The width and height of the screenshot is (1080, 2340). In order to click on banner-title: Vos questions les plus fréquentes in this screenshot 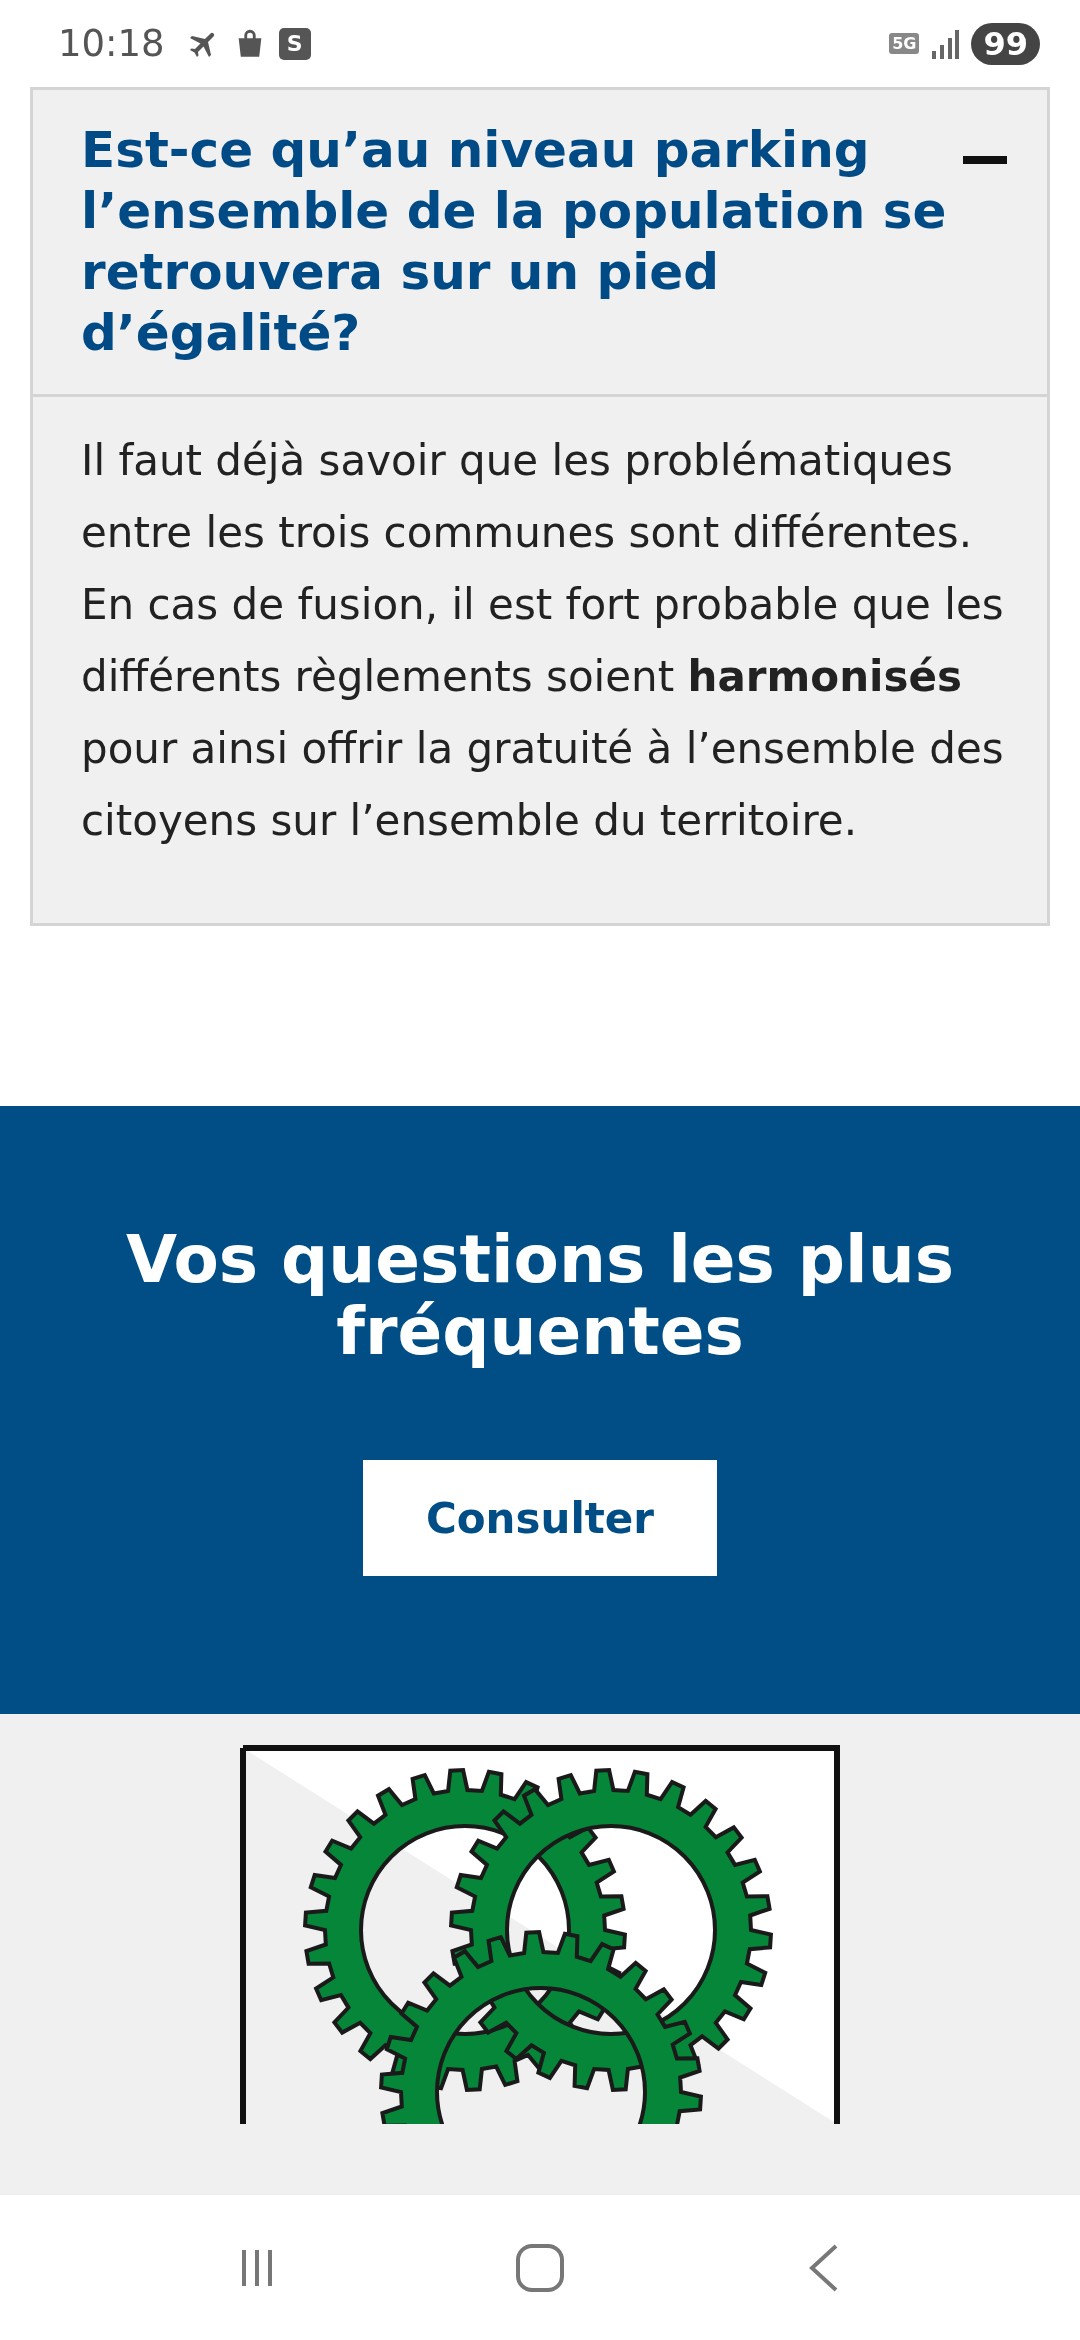, I will do `click(540, 1296)`.